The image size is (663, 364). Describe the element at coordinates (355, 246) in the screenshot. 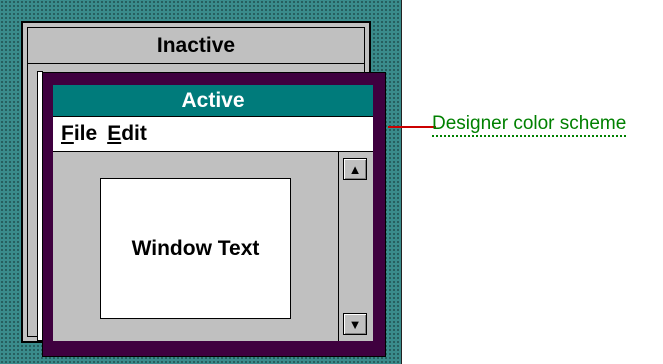

I see `vertical-scrollbar: ▲ ▼` at that location.